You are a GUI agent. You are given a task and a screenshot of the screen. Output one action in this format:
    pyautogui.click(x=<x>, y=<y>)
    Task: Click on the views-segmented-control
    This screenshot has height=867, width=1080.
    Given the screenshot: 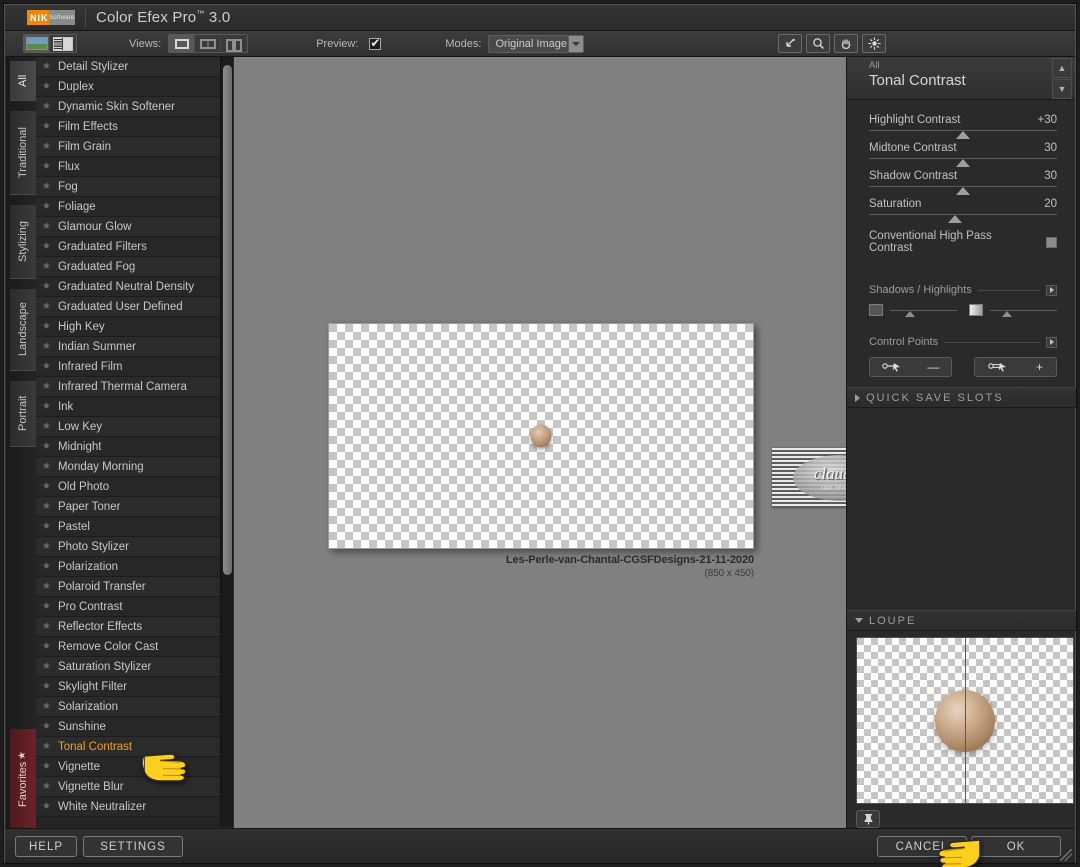 What is the action you would take?
    pyautogui.click(x=208, y=43)
    